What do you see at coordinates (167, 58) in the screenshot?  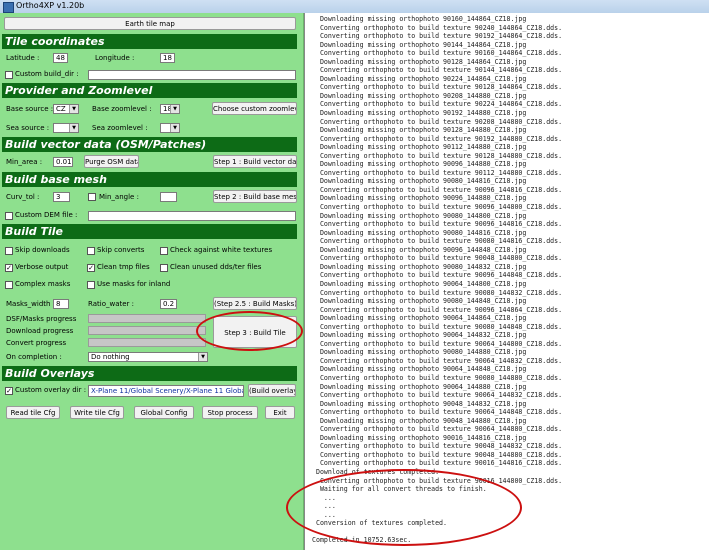 I see `longitude-field: 18` at bounding box center [167, 58].